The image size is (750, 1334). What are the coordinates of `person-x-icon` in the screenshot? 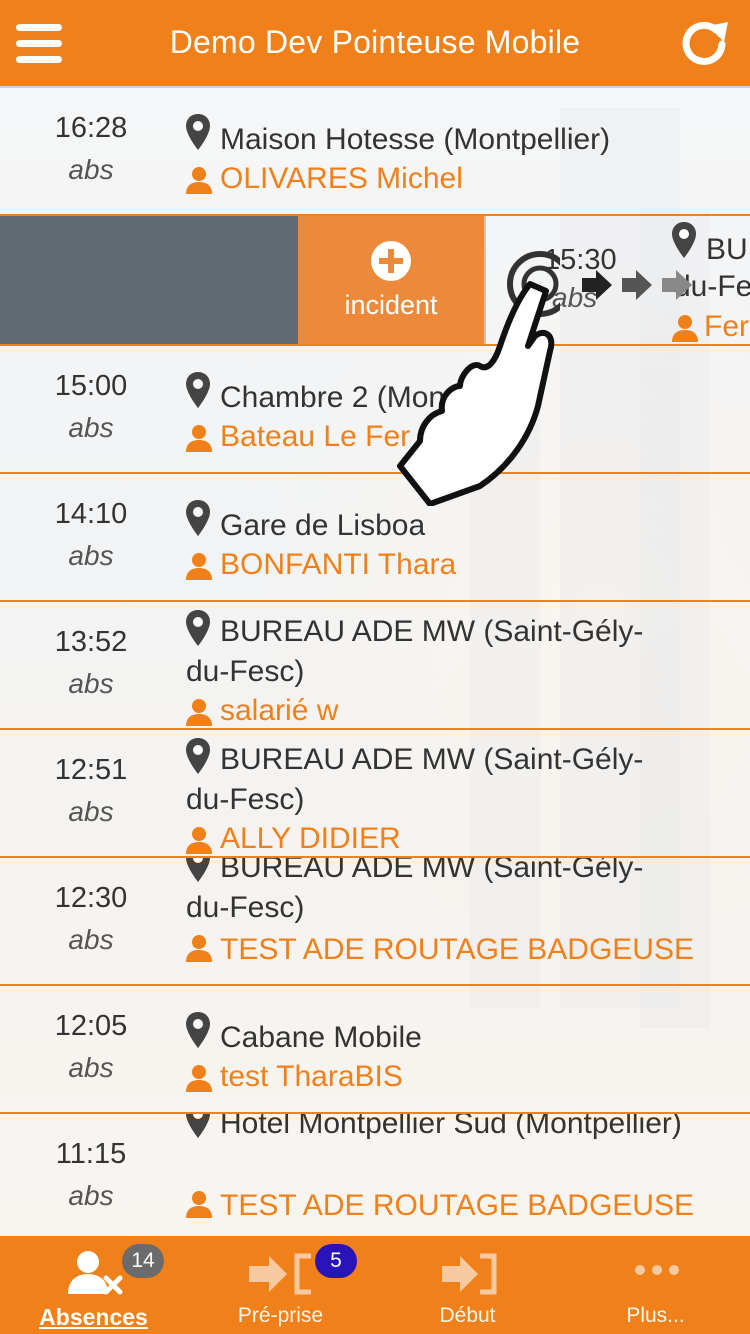 It's located at (95, 1273).